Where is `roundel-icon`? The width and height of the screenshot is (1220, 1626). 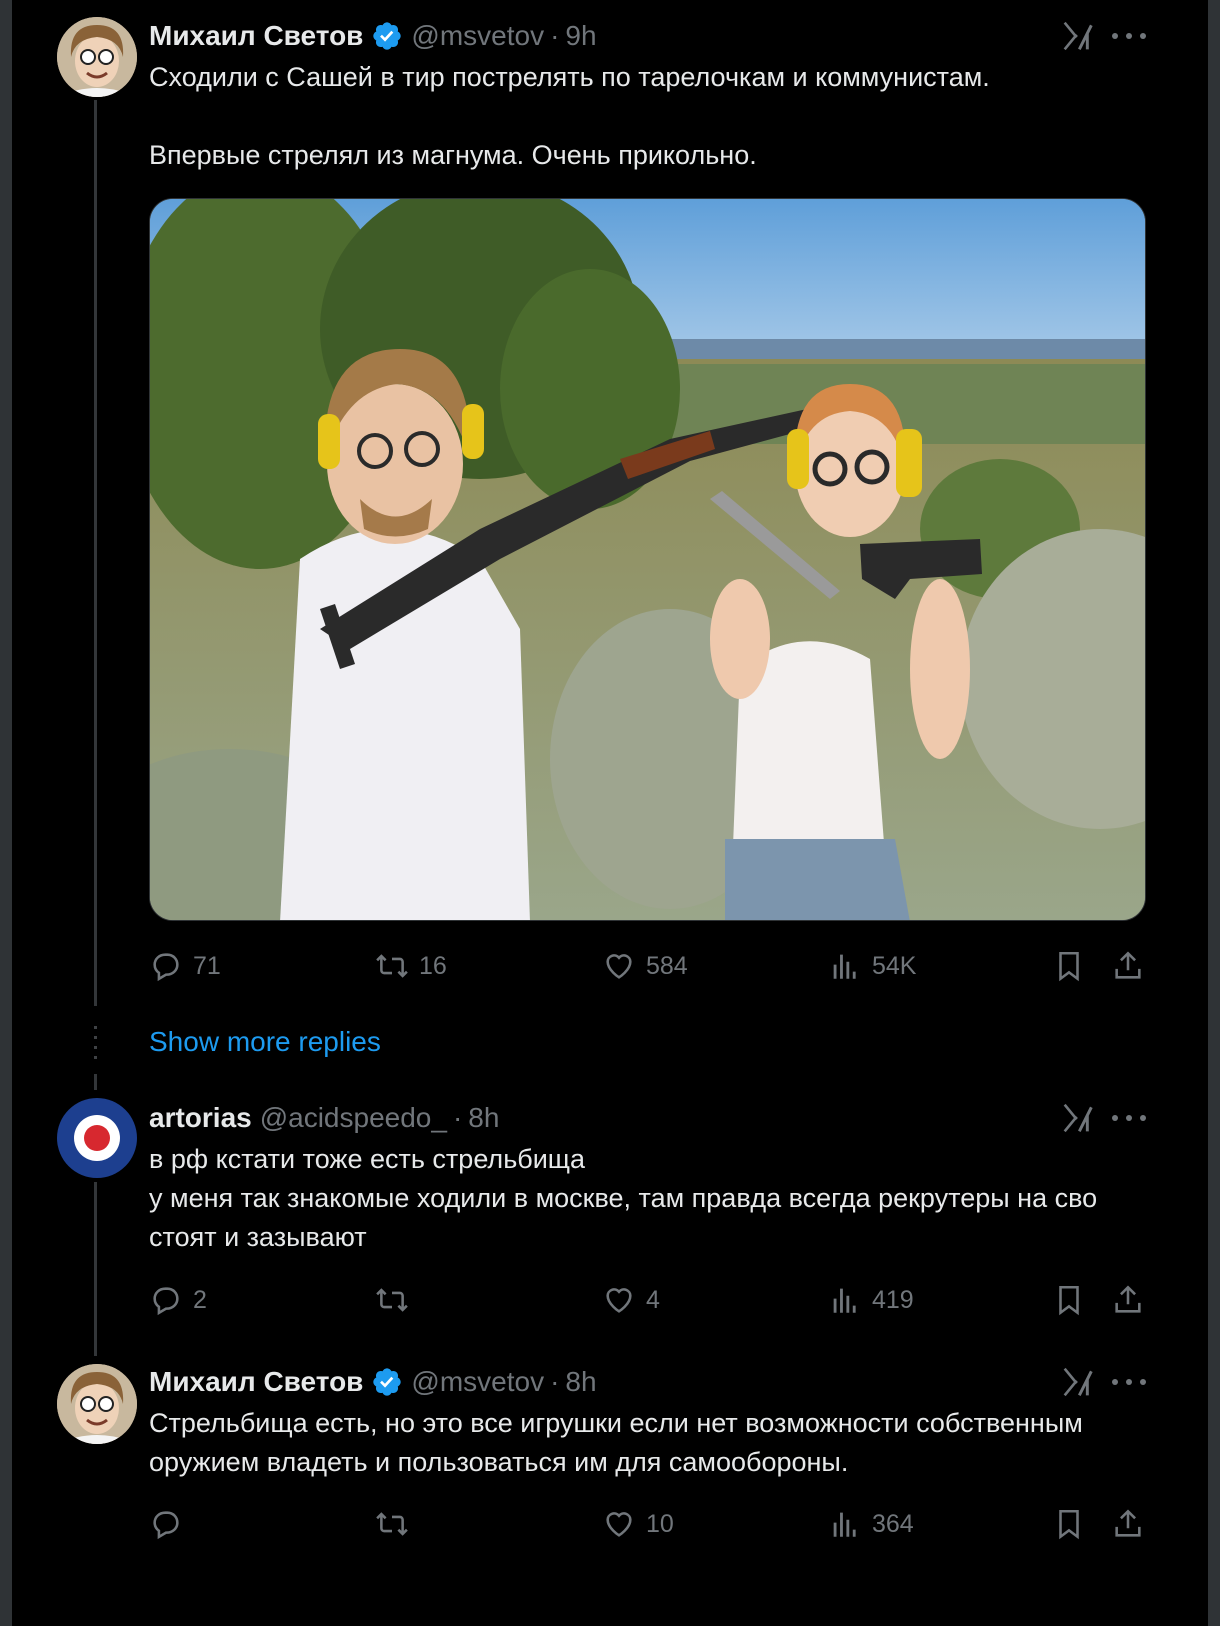
roundel-icon is located at coordinates (97, 1138).